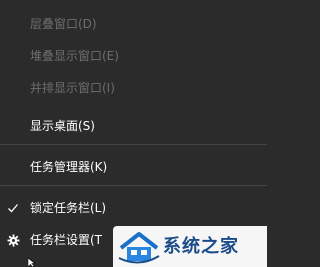  Describe the element at coordinates (72, 88) in the screenshot. I see `menu-item-label: 并排显示窗口(I)` at that location.